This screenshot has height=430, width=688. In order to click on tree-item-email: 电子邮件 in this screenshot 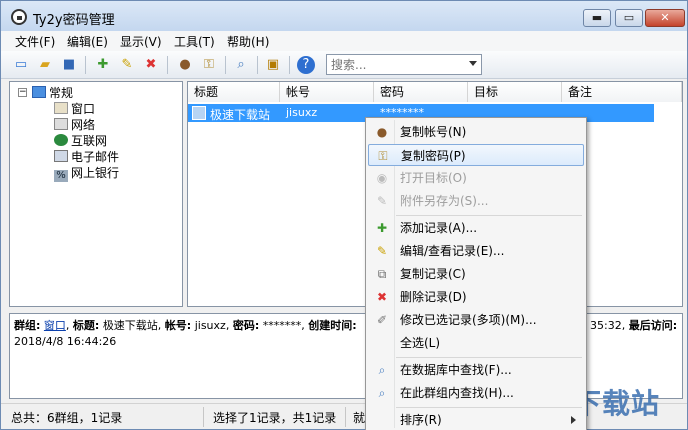, I will do `click(86, 156)`.